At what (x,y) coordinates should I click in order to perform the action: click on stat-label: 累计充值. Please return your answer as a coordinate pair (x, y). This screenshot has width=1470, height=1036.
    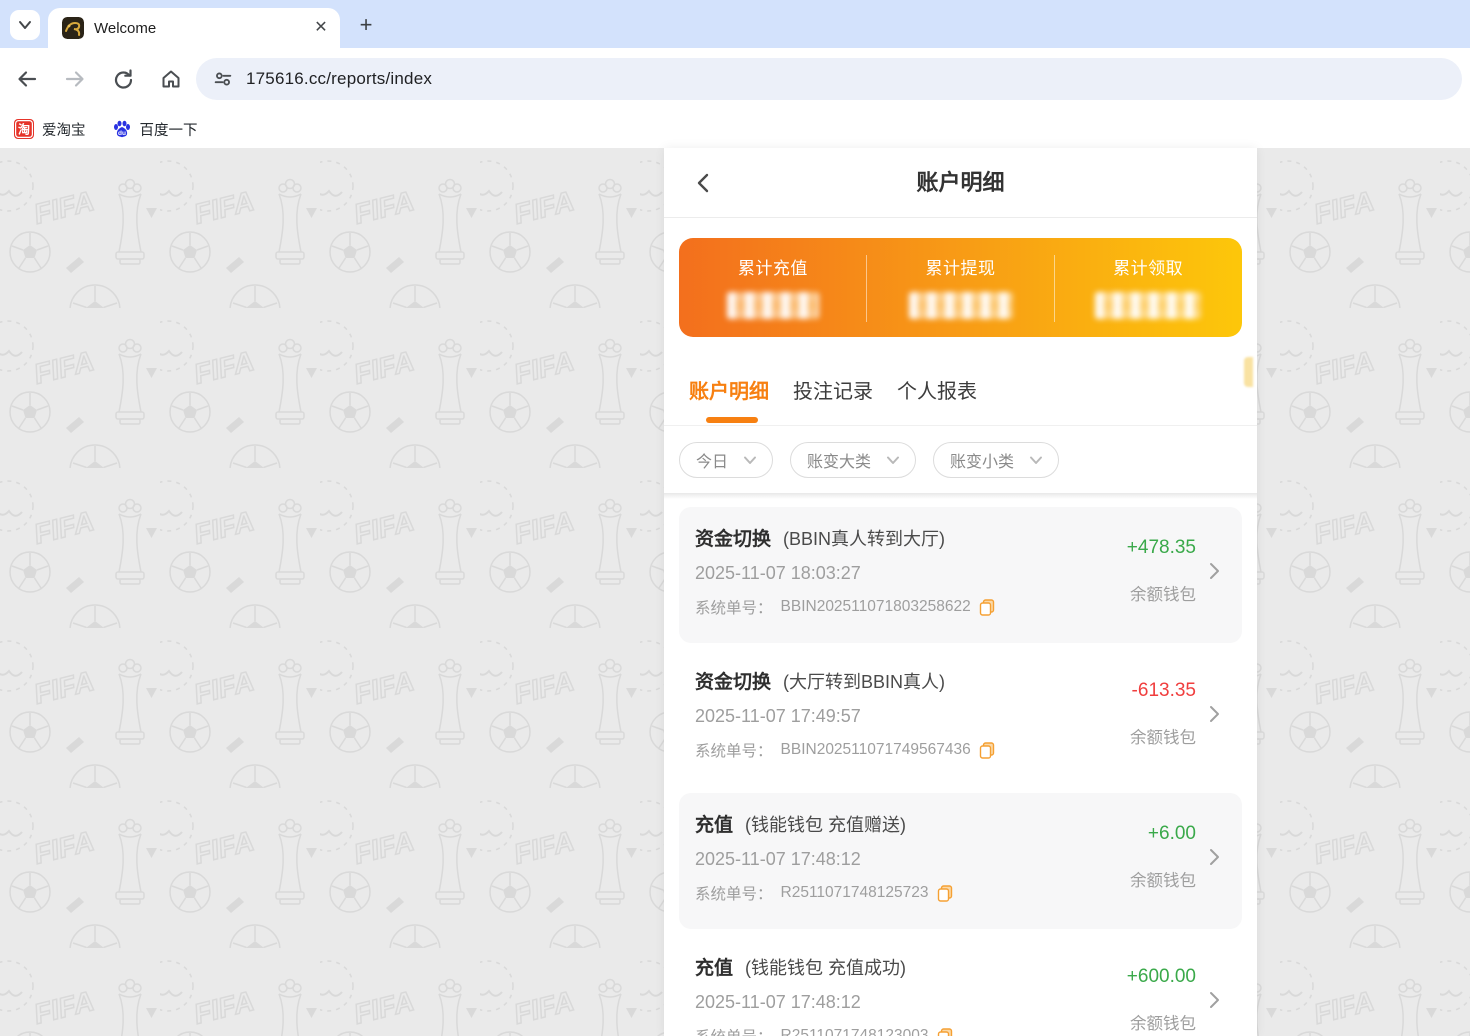
    Looking at the image, I should click on (772, 268).